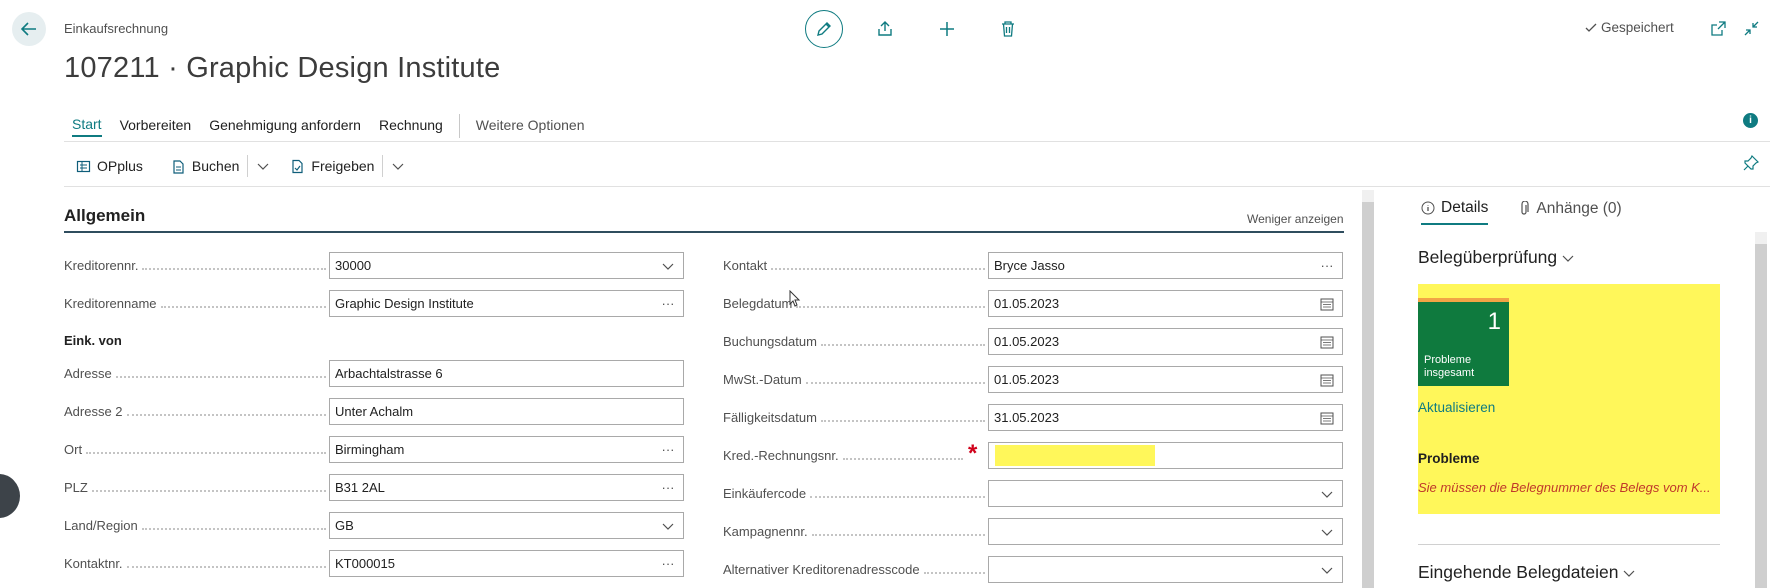  What do you see at coordinates (1570, 212) in the screenshot?
I see `tab-attachments: Anhänge (0)` at bounding box center [1570, 212].